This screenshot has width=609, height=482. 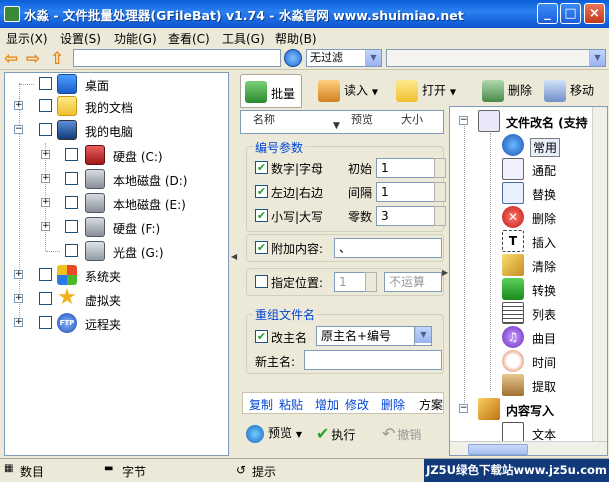 What do you see at coordinates (115, 130) in the screenshot?
I see `tree-node-my-computer: − 我的电脑` at bounding box center [115, 130].